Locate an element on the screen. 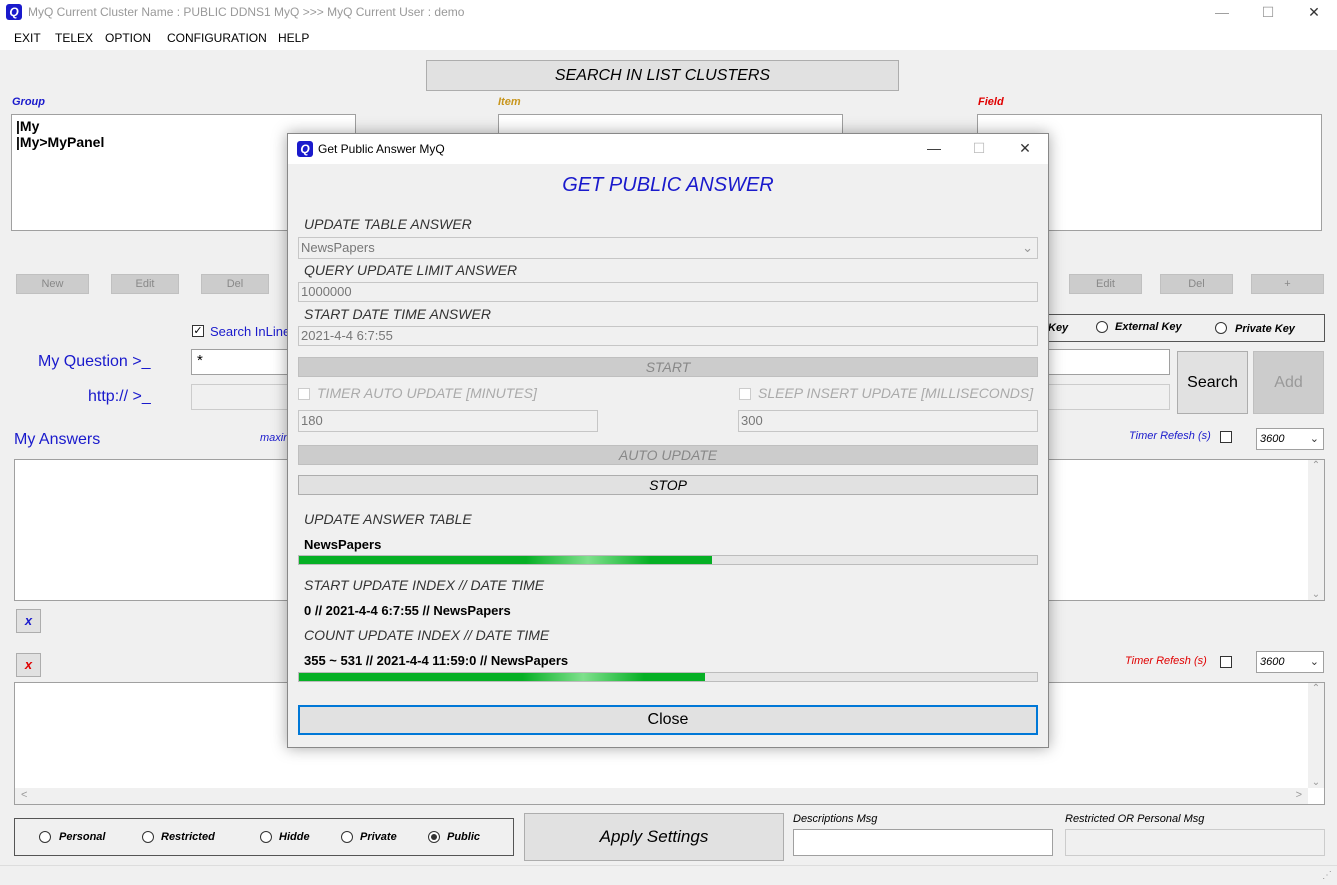  menu-option: OPTION is located at coordinates (128, 38).